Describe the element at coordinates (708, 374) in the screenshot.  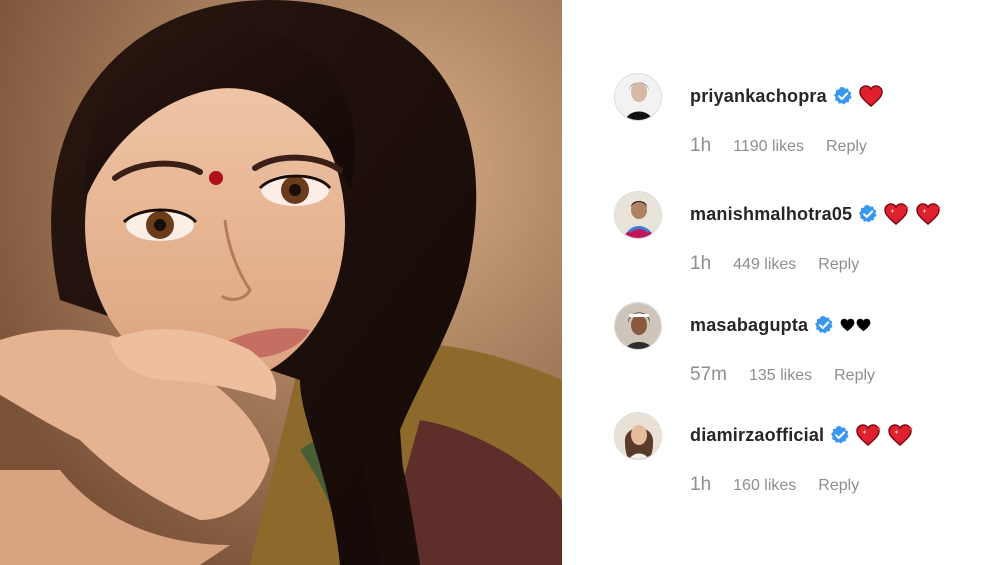
I see `comment-time: 57m` at that location.